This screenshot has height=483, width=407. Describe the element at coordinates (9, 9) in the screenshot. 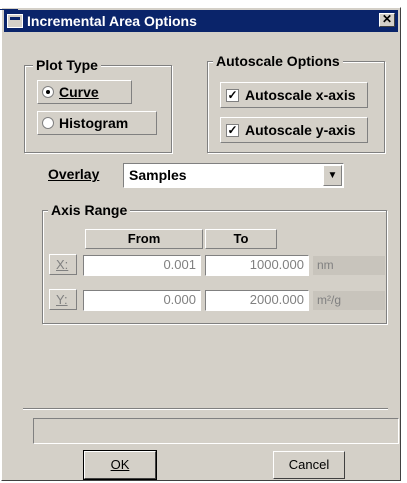

I see `callout-line` at that location.